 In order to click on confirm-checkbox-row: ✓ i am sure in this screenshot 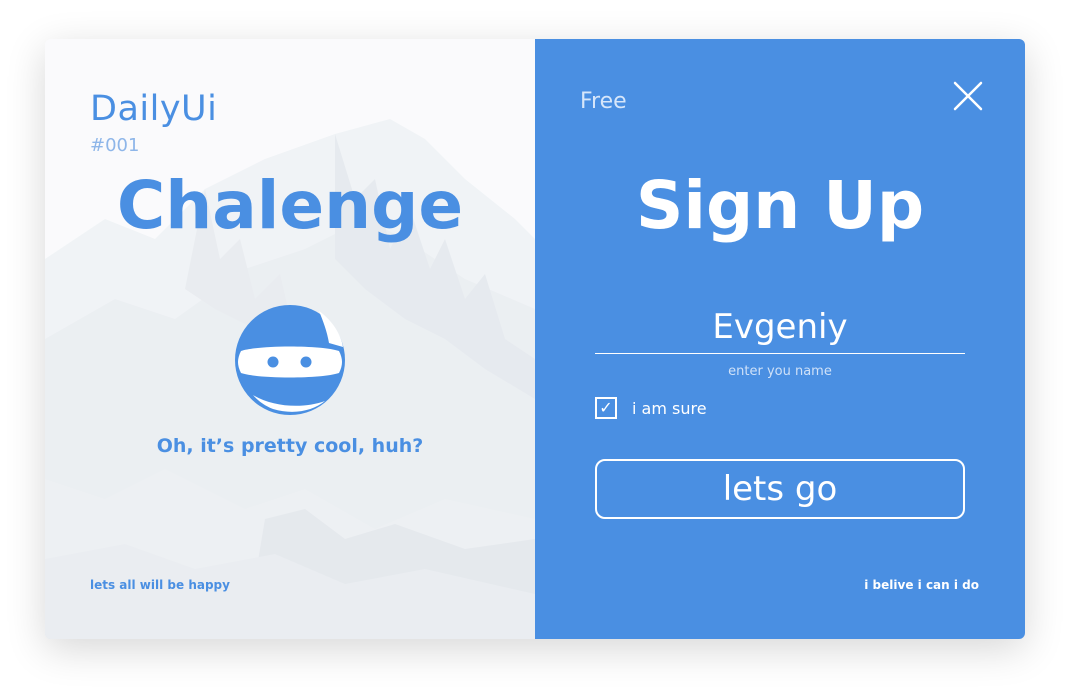, I will do `click(651, 408)`.